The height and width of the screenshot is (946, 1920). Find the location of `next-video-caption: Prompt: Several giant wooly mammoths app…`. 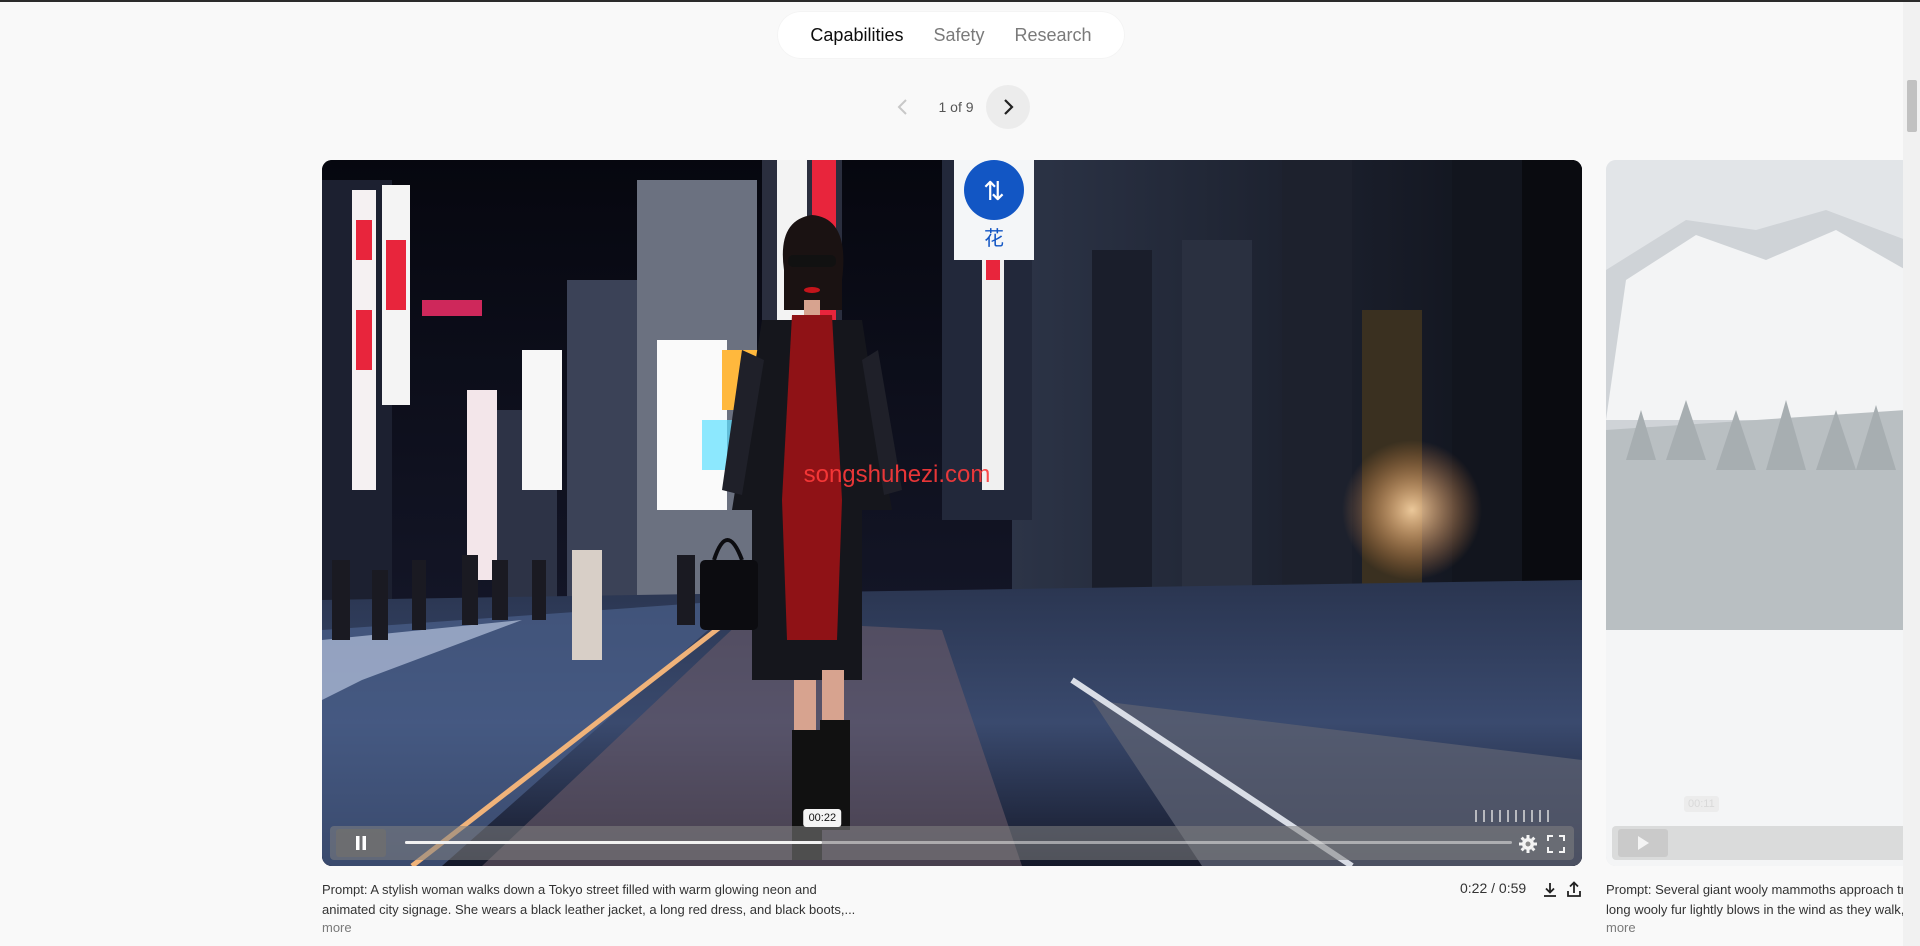

next-video-caption: Prompt: Several giant wooly mammoths app… is located at coordinates (1756, 900).